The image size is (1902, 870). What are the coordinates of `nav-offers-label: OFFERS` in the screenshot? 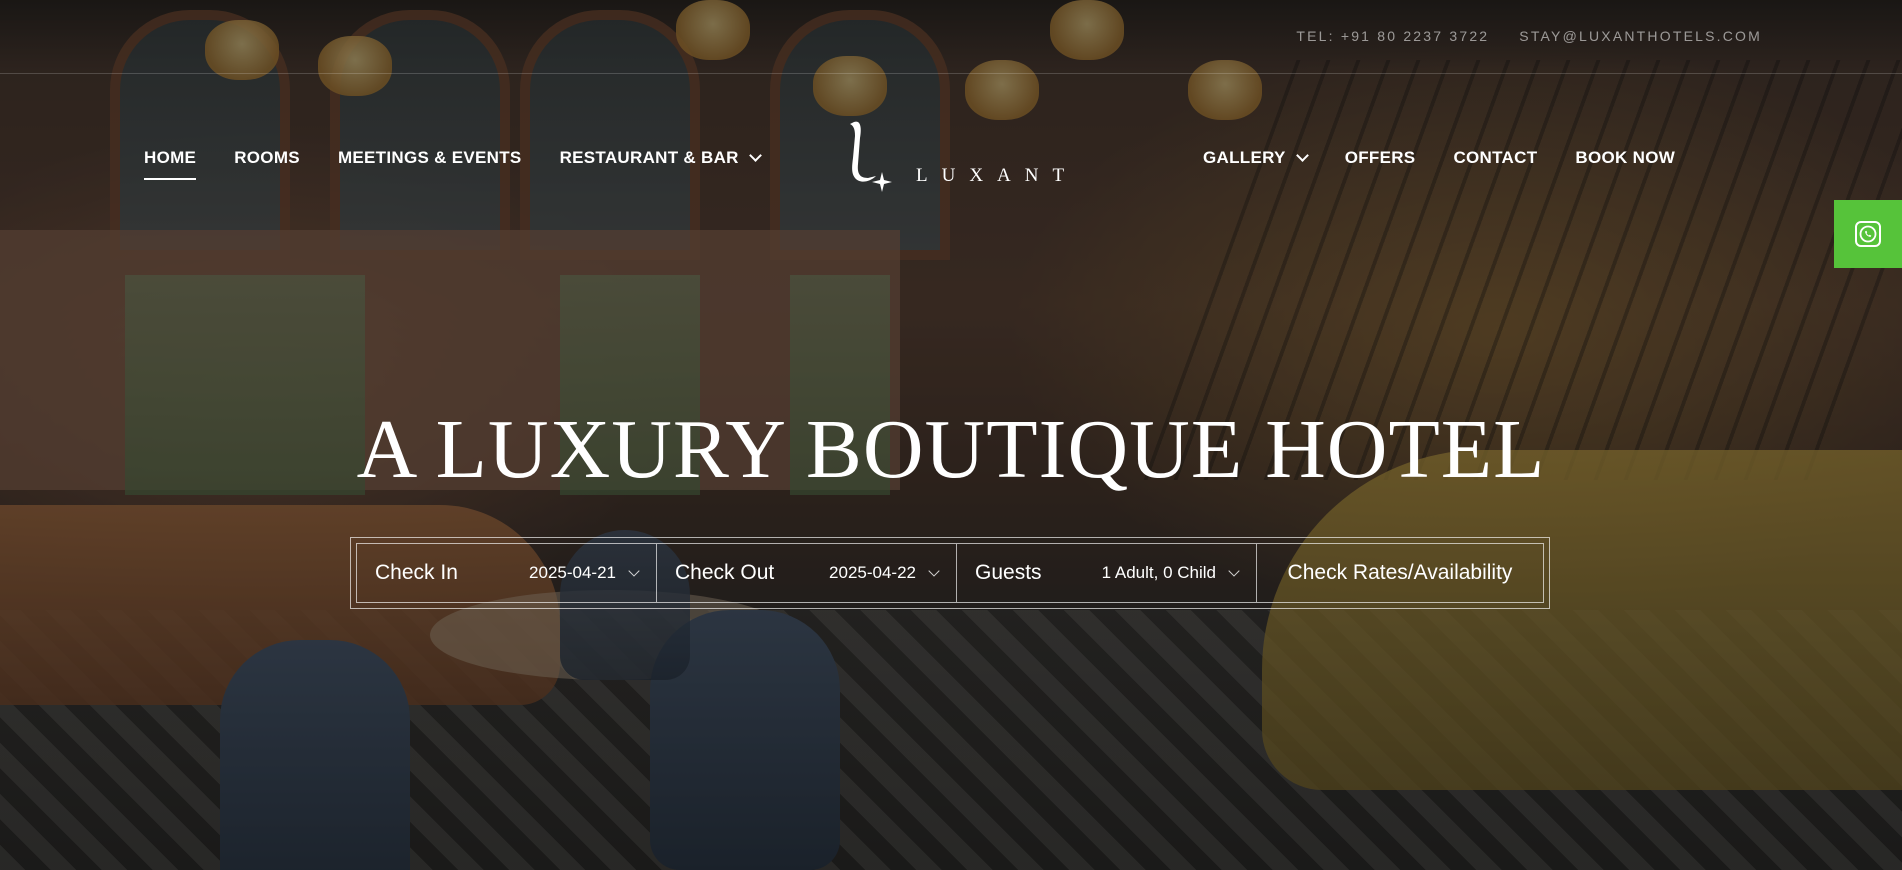 It's located at (1380, 157).